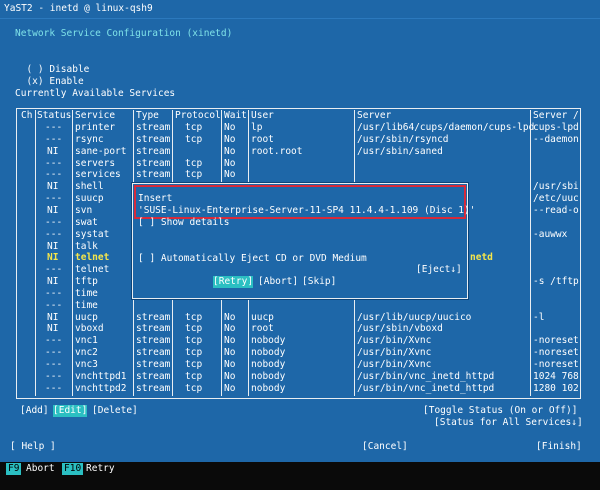 This screenshot has width=600, height=490. What do you see at coordinates (235, 116) in the screenshot?
I see `col-header-wait: Wait` at bounding box center [235, 116].